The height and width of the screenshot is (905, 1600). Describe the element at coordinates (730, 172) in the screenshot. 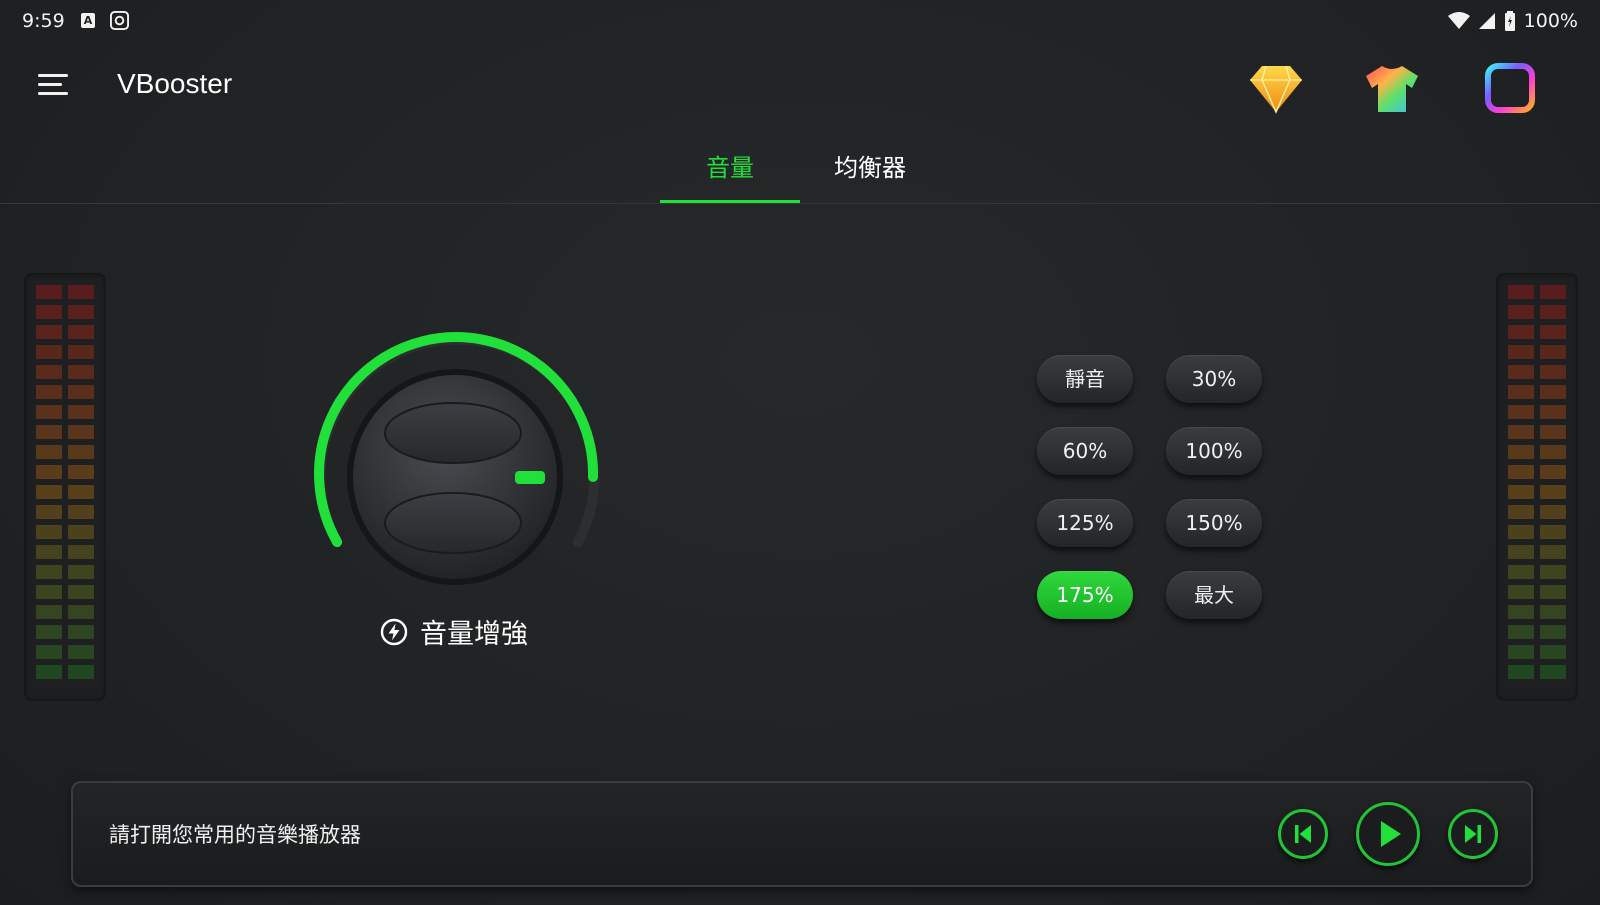

I see `tab-volume: 音量` at that location.